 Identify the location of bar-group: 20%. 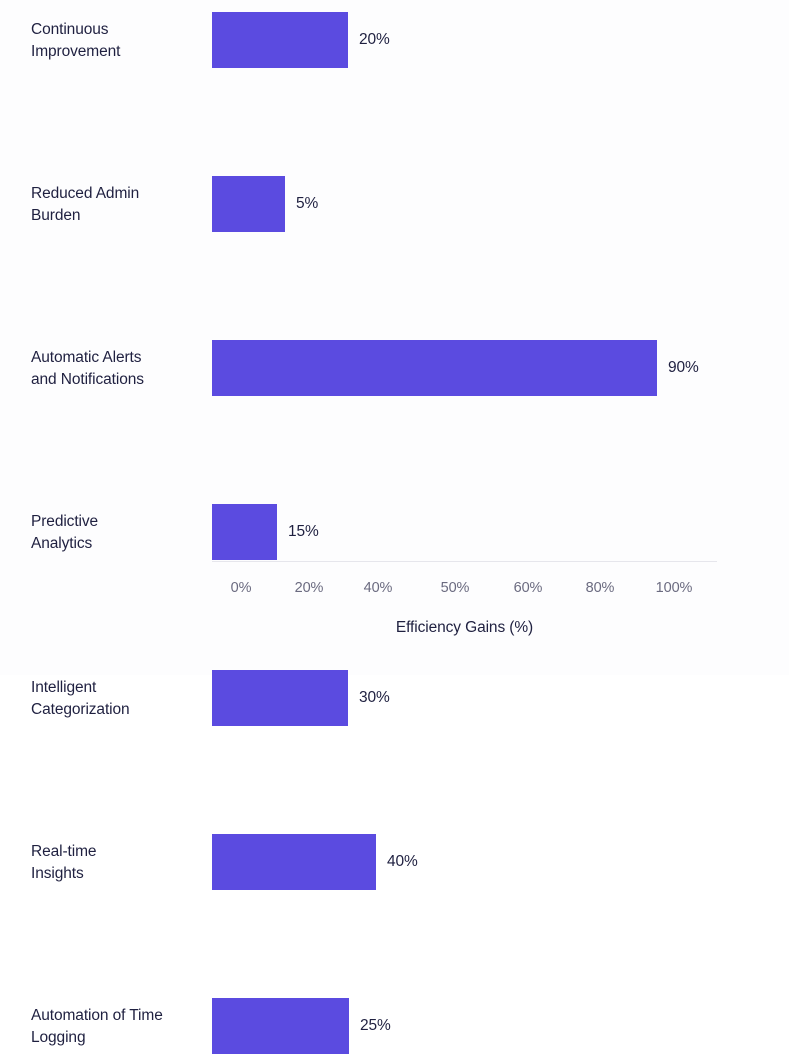
(301, 40).